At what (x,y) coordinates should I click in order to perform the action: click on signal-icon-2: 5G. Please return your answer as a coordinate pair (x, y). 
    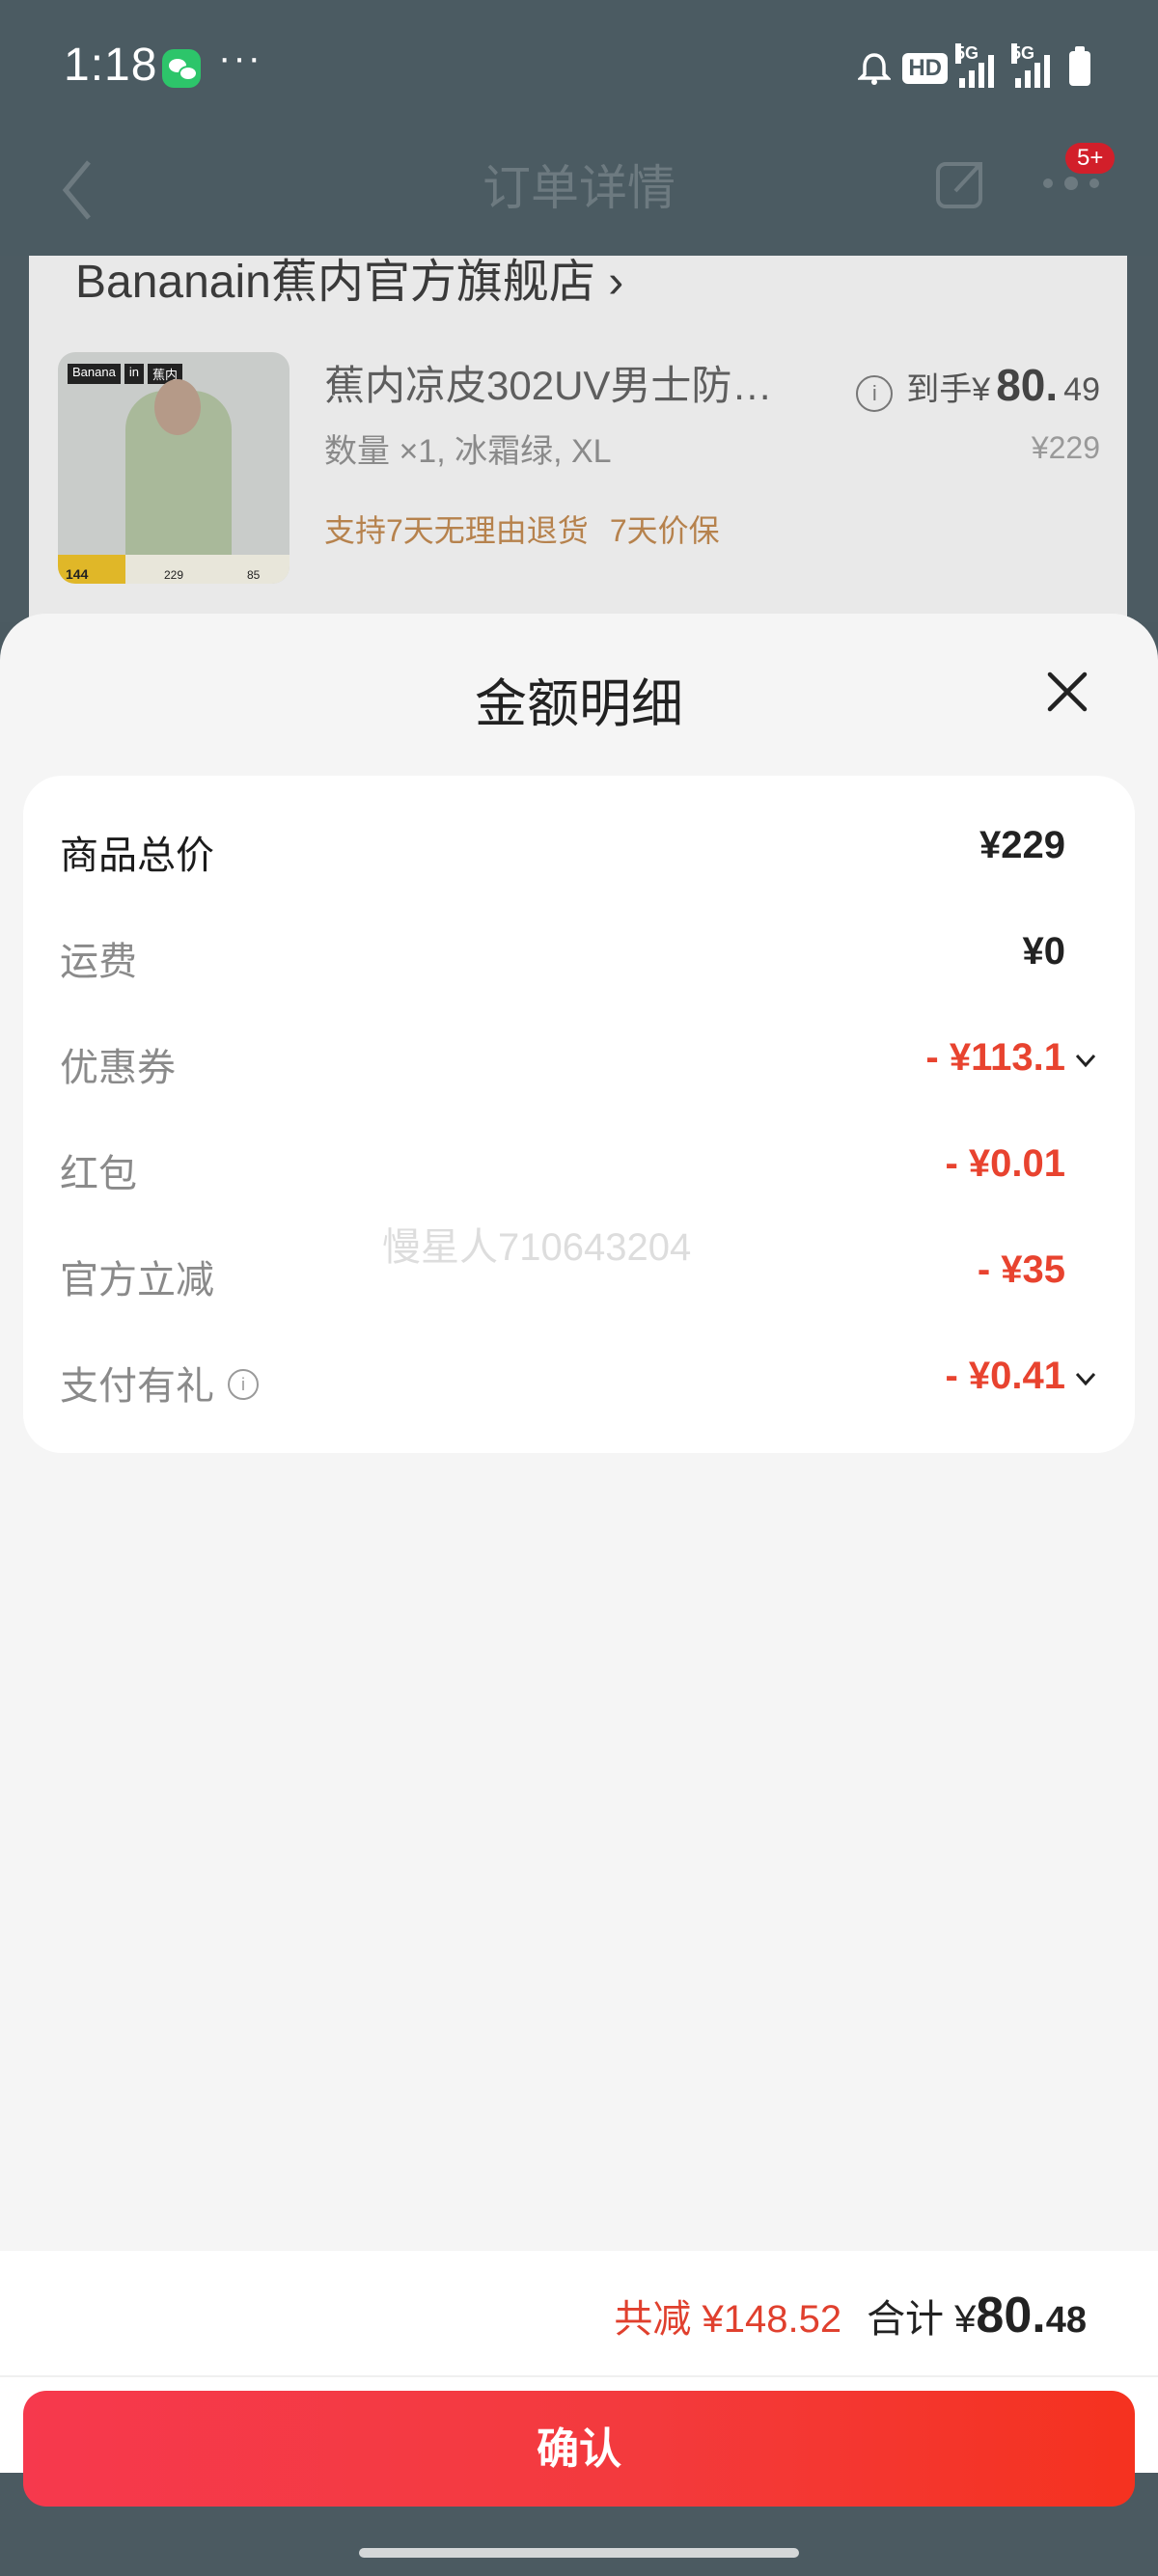
    Looking at the image, I should click on (1030, 65).